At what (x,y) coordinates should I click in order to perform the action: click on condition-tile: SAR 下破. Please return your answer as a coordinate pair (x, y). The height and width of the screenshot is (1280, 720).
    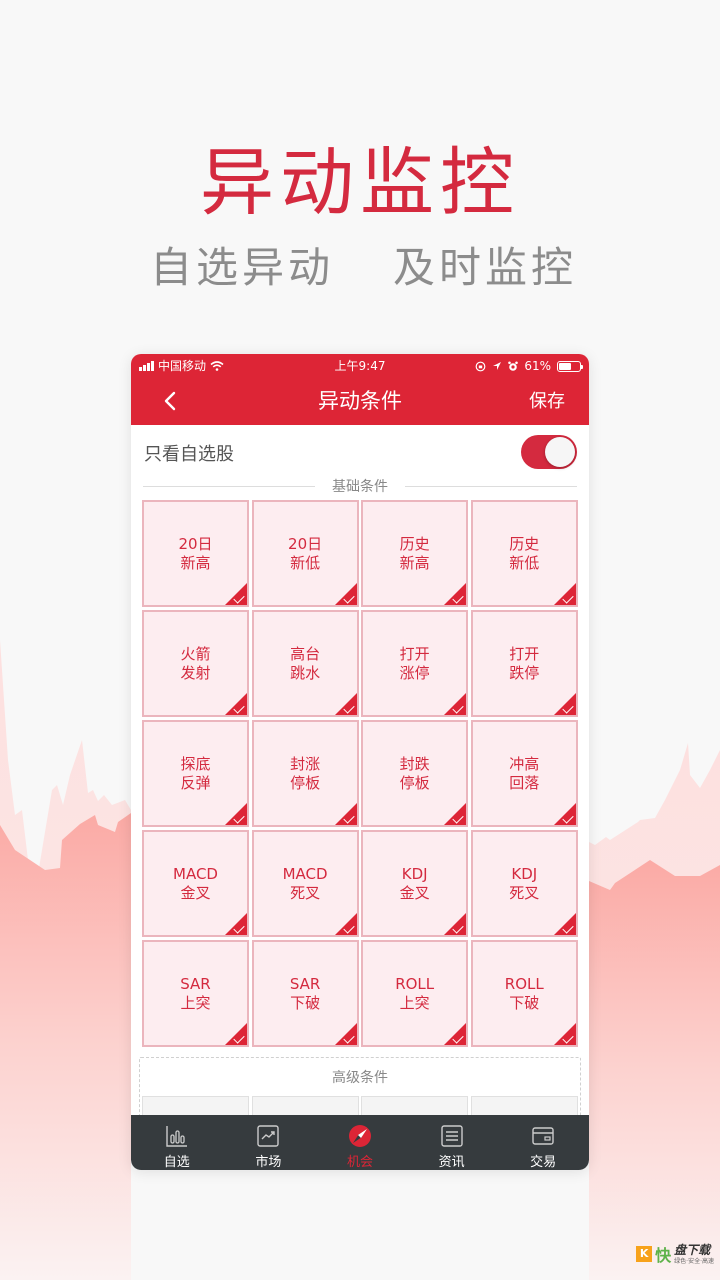
    Looking at the image, I should click on (305, 993).